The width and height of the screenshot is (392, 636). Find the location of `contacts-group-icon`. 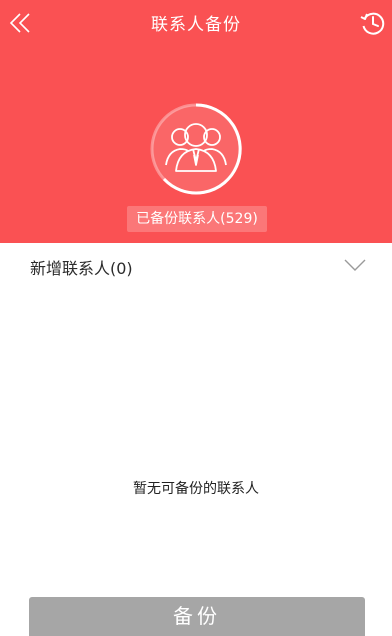

contacts-group-icon is located at coordinates (196, 149).